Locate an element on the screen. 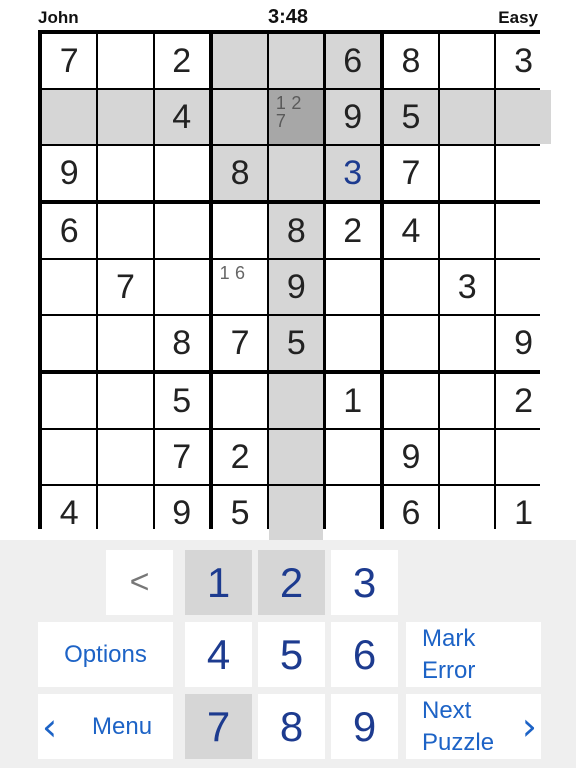  note-digit is located at coordinates (255, 303).